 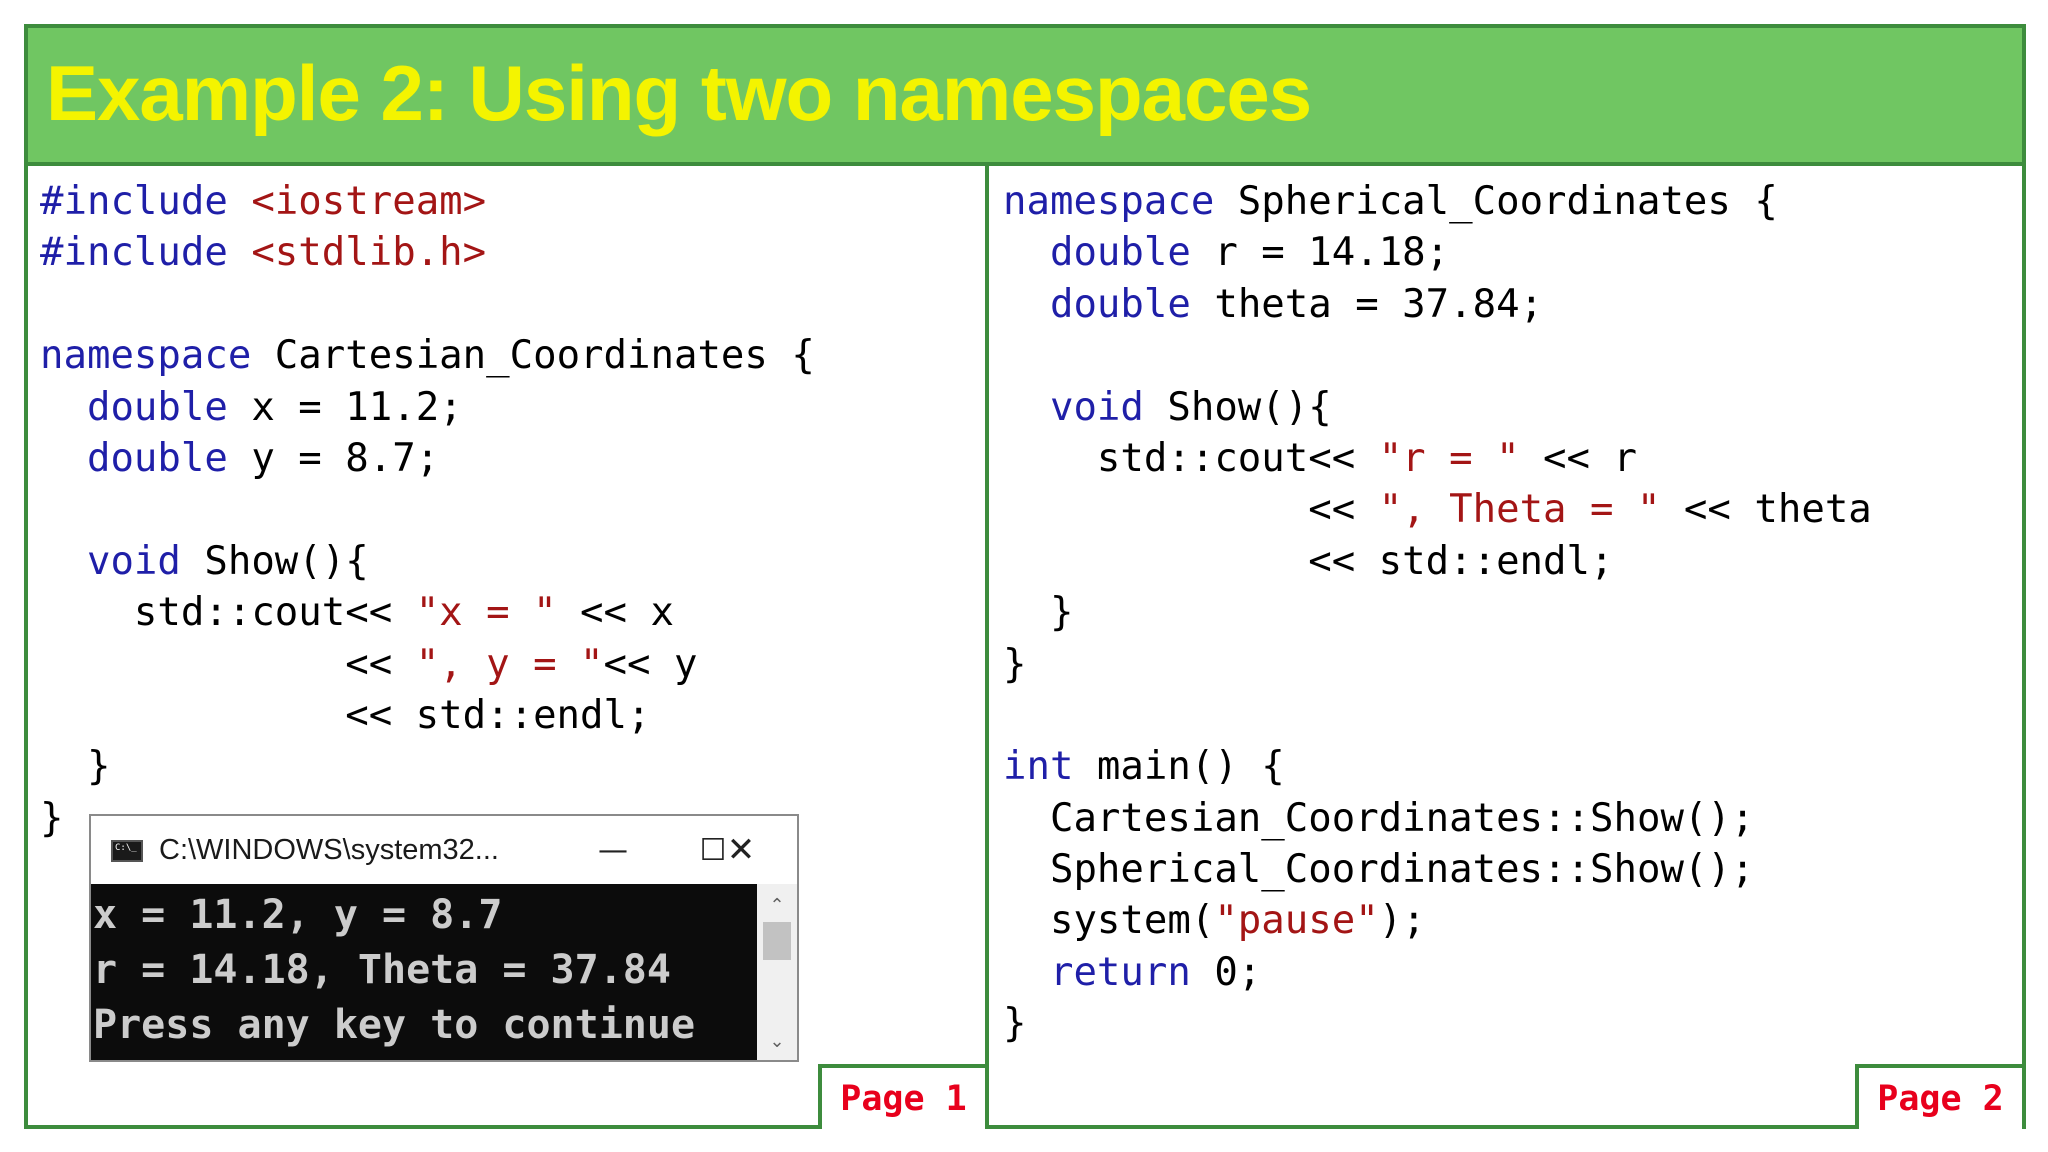 I want to click on code-line: Cartesian_Coordinates::Show();, so click(x=1437, y=818).